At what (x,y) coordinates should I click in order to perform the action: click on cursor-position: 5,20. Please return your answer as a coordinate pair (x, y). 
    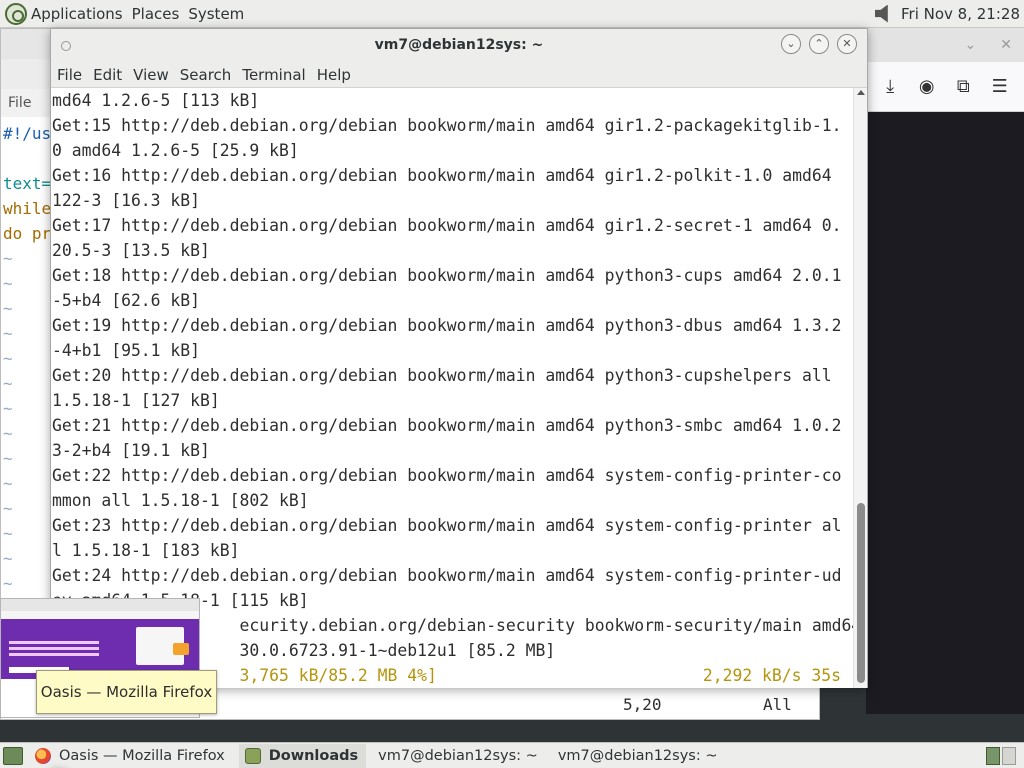
    Looking at the image, I should click on (642, 704).